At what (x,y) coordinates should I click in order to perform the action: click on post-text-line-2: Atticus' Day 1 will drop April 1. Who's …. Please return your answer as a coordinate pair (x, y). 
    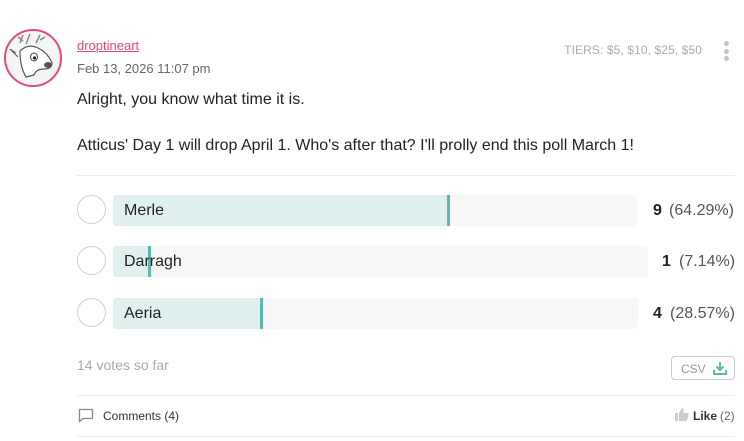
    Looking at the image, I should click on (355, 145).